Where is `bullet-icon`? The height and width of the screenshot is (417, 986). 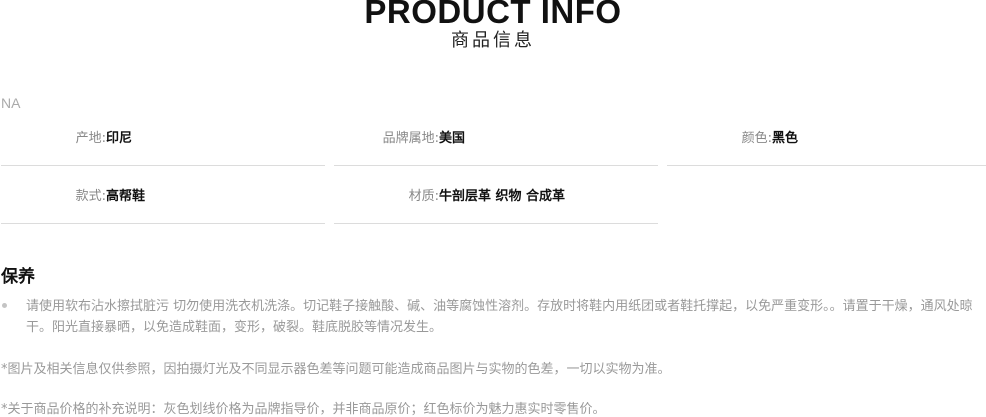
bullet-icon is located at coordinates (4, 305).